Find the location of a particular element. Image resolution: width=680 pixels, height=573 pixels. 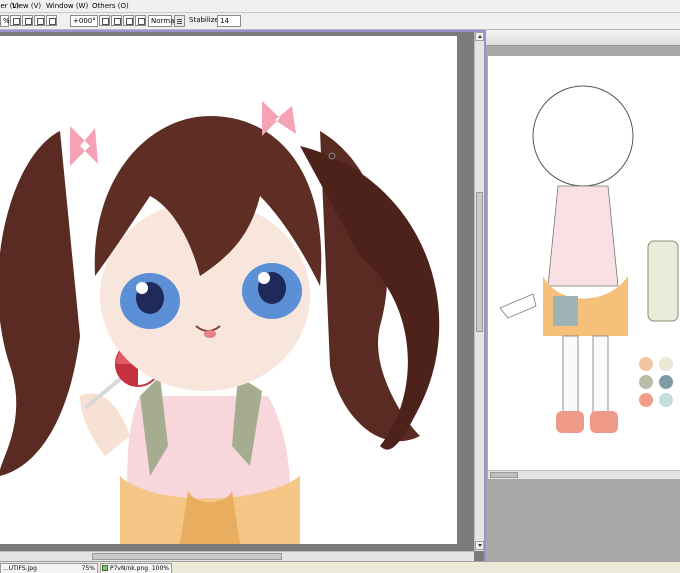

menu-view: View (V) is located at coordinates (26, 6).